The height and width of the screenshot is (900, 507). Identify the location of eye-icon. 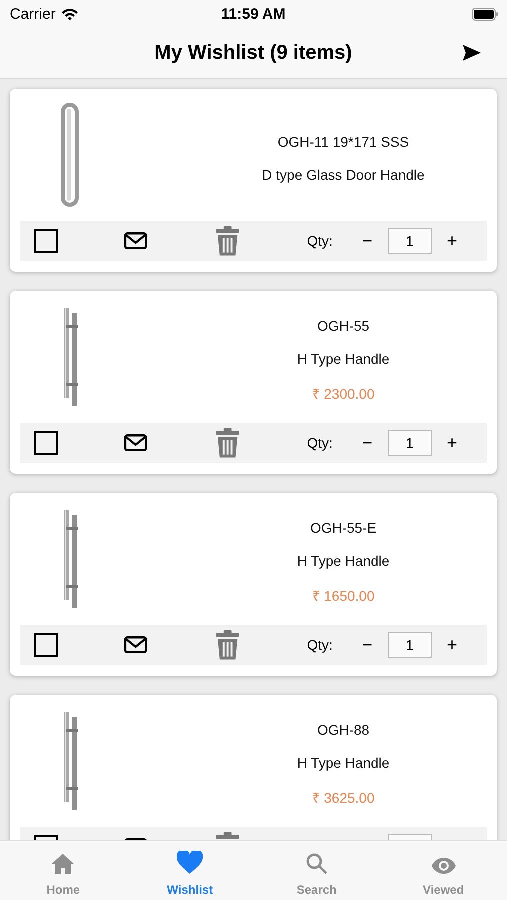
(443, 866).